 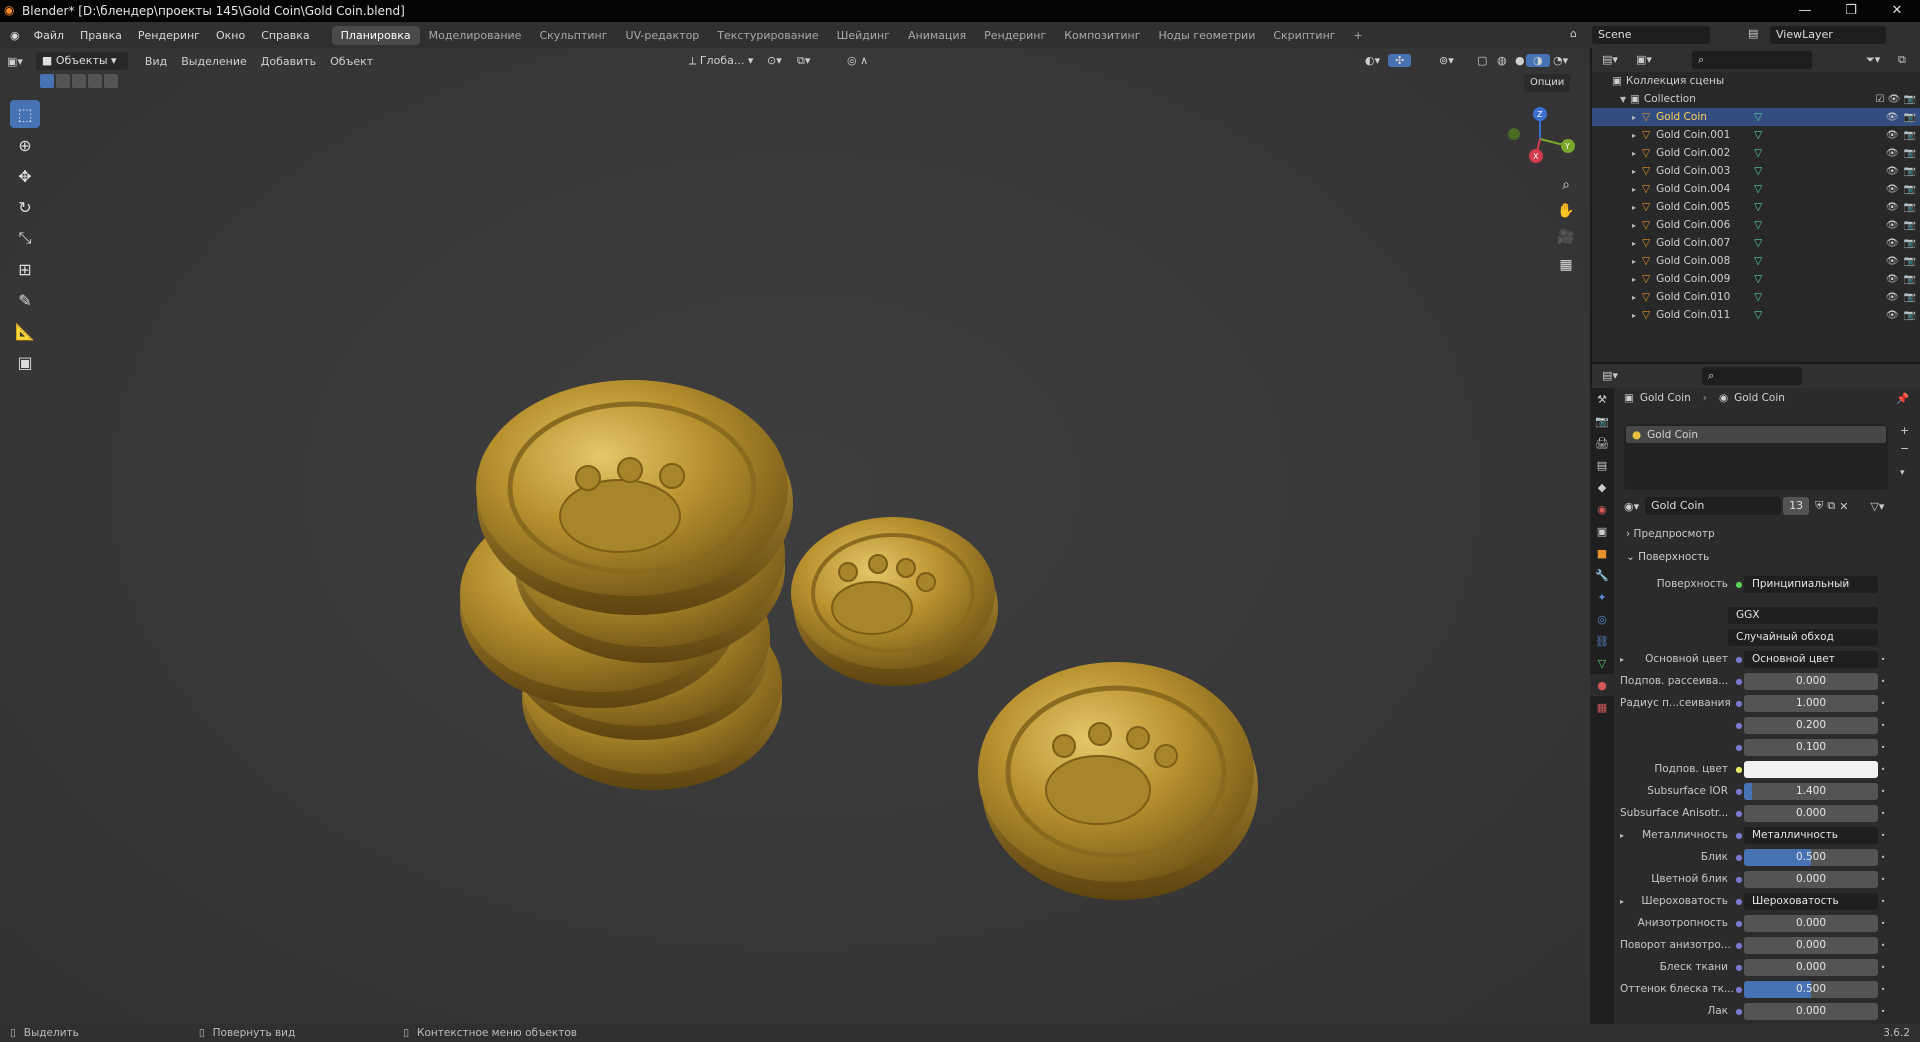 I want to click on overlay-toggle-icon: ⊚▾, so click(x=1446, y=60).